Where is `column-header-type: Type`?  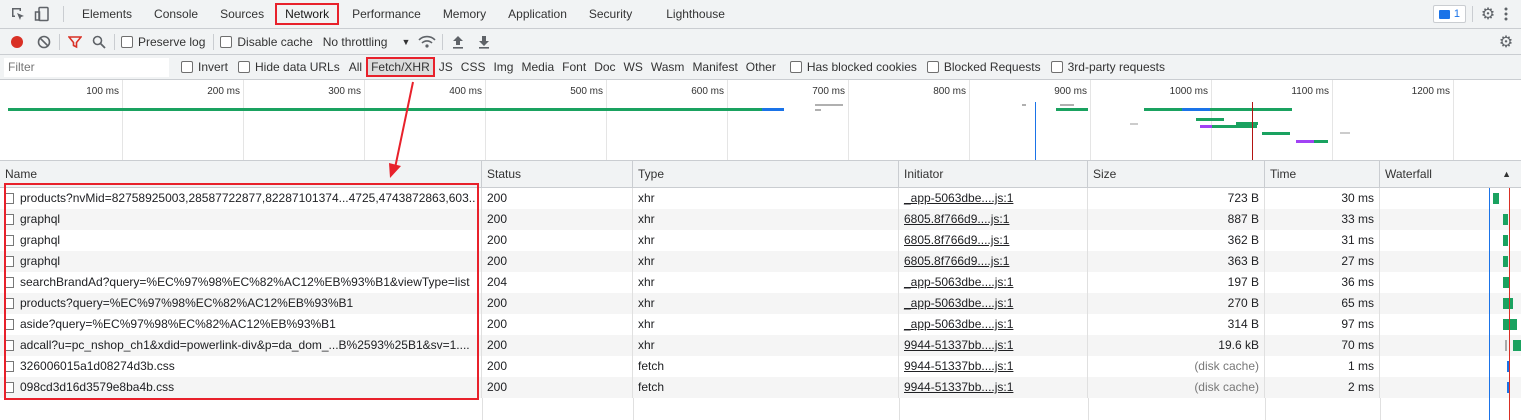
column-header-type: Type is located at coordinates (766, 174).